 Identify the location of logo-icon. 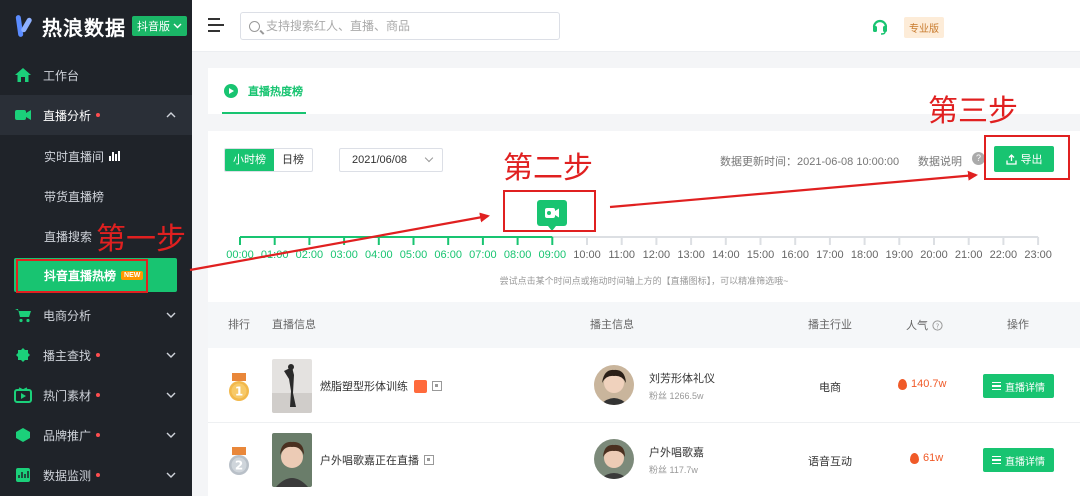
(25, 26).